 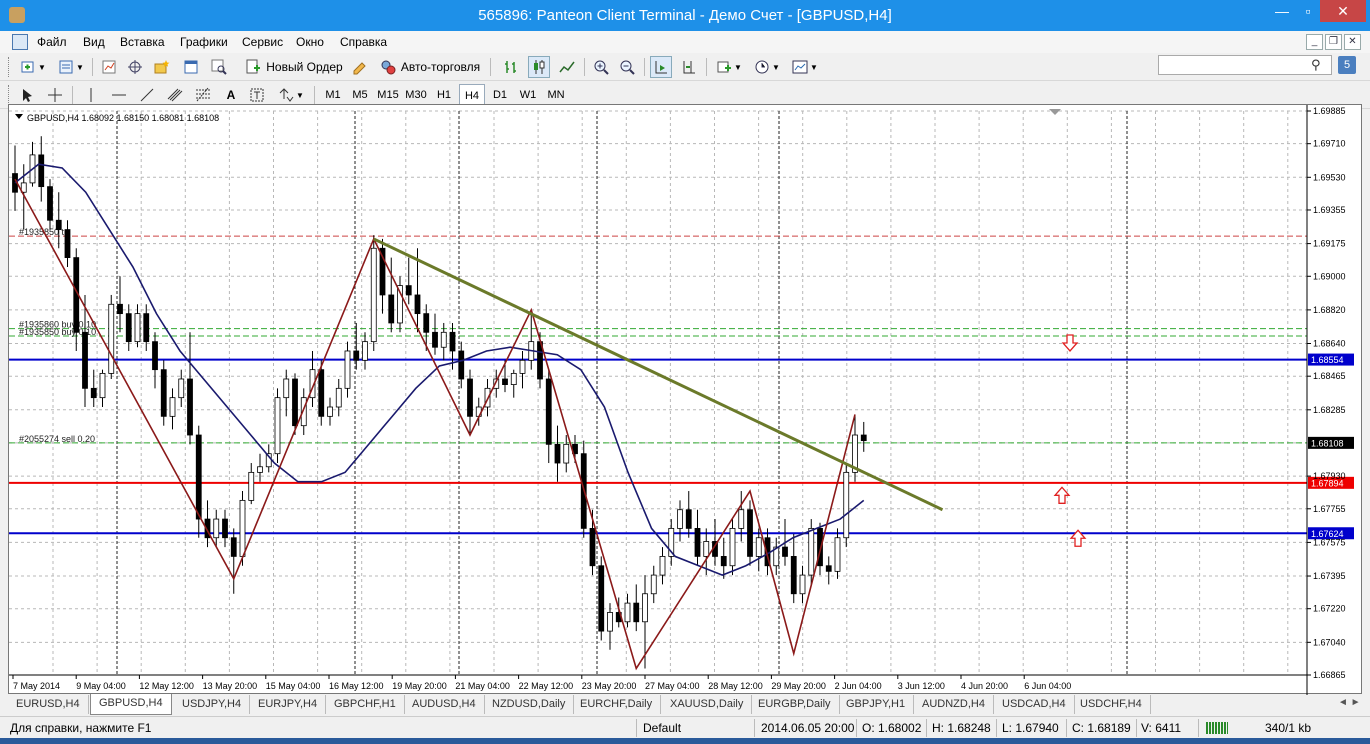 What do you see at coordinates (472, 95) in the screenshot?
I see `timeframe-h4: H4` at bounding box center [472, 95].